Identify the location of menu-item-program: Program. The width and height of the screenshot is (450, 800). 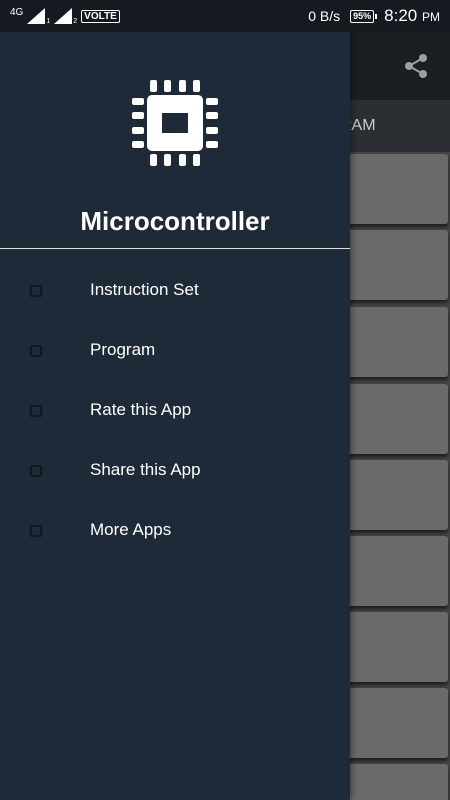
(175, 351).